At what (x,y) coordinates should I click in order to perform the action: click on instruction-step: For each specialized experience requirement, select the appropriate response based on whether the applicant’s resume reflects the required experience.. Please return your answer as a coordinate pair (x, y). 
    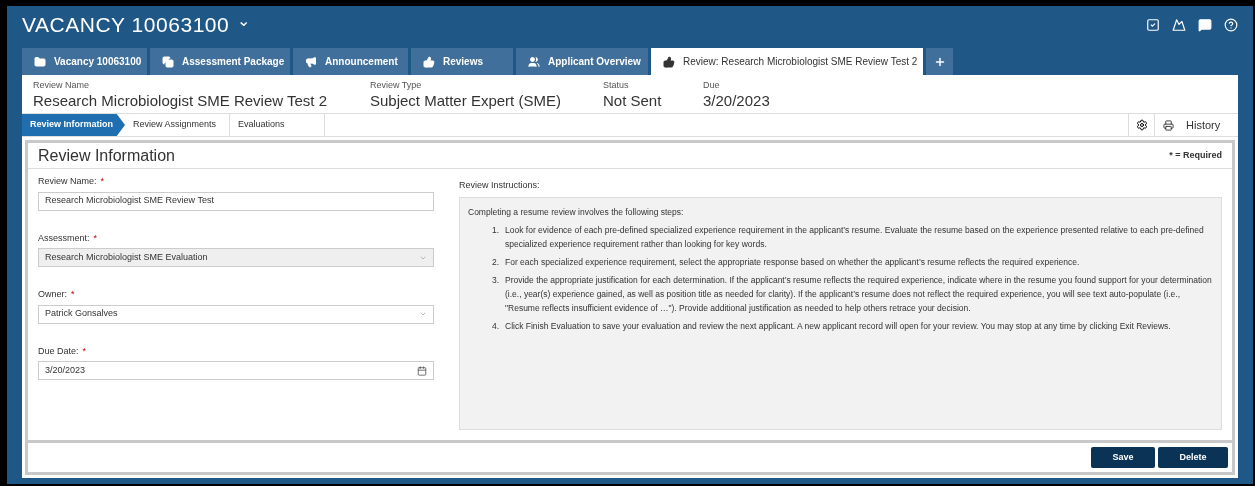
    Looking at the image, I should click on (792, 261).